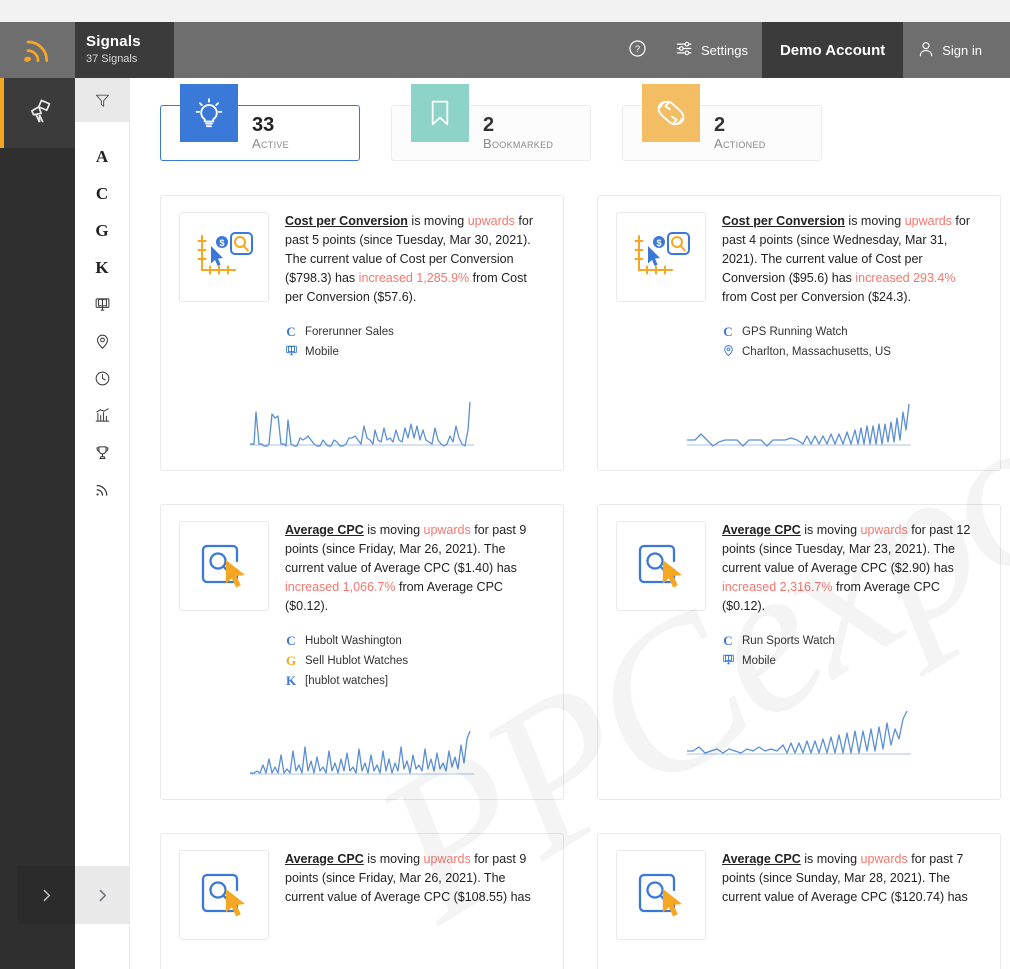 This screenshot has width=1010, height=969. I want to click on sidebar-item-metrics, so click(102, 415).